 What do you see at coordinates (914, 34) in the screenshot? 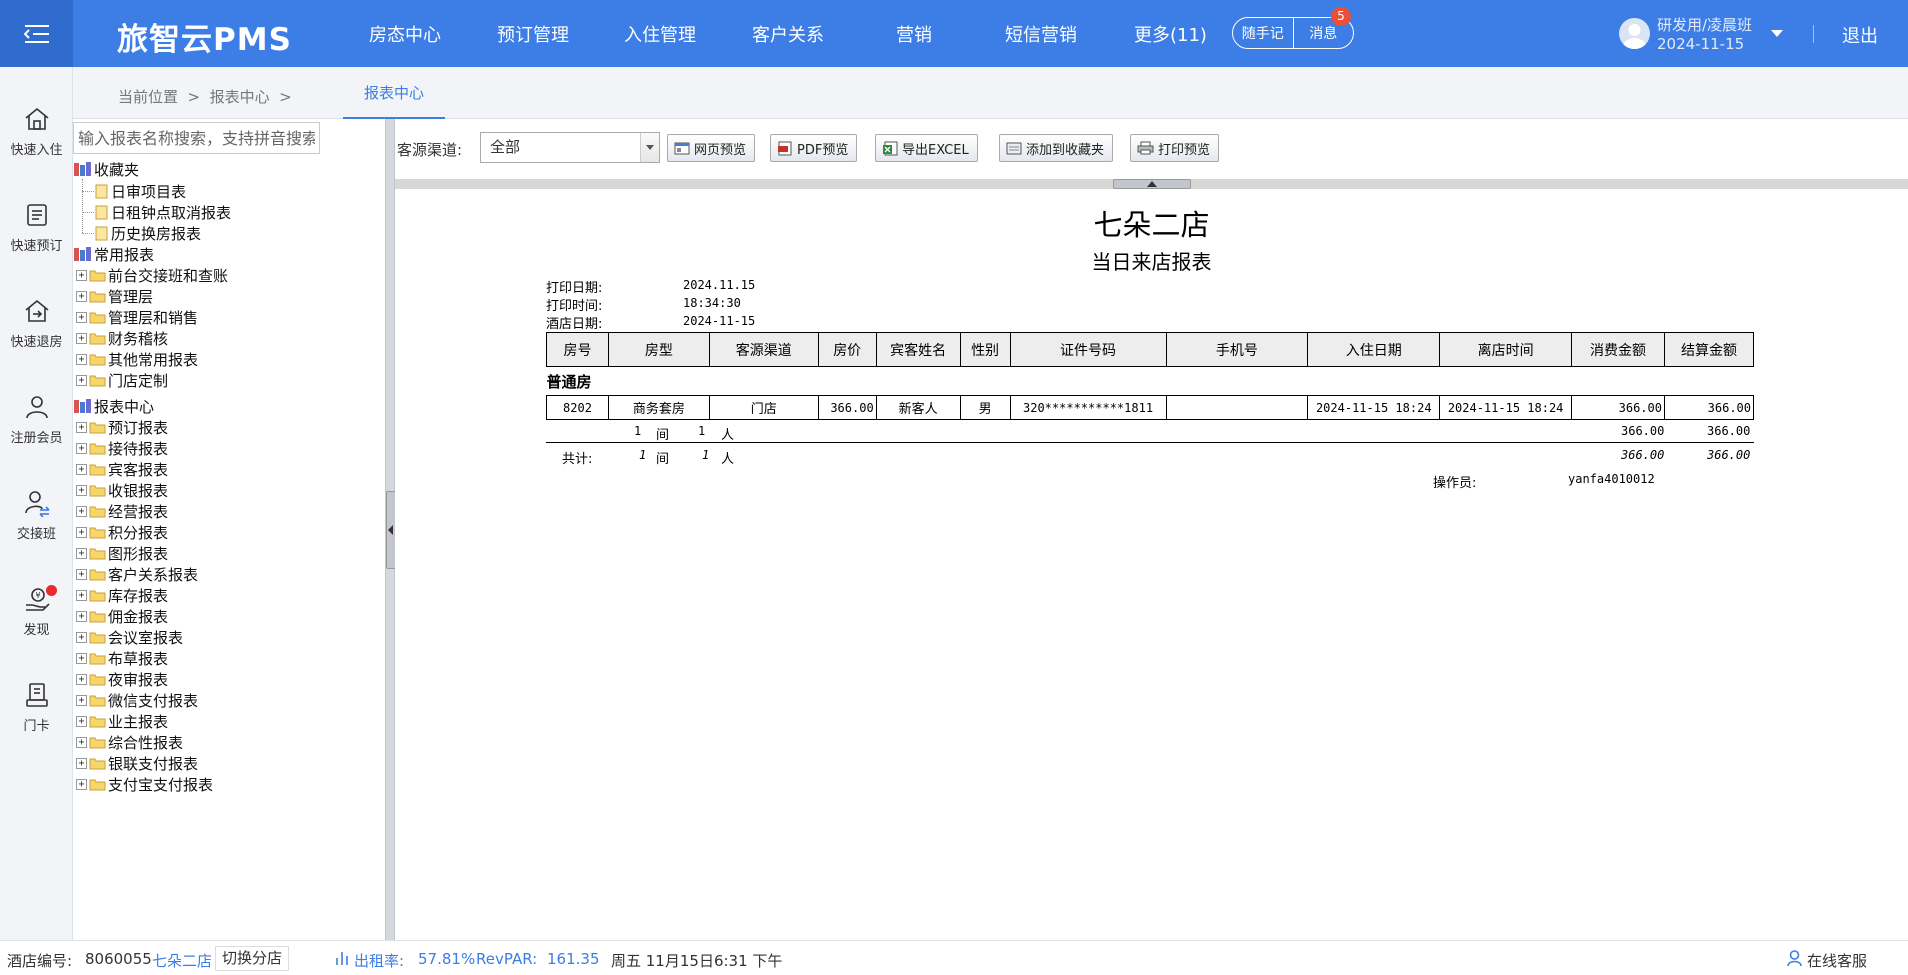
I see `nav-marketing: 营销` at bounding box center [914, 34].